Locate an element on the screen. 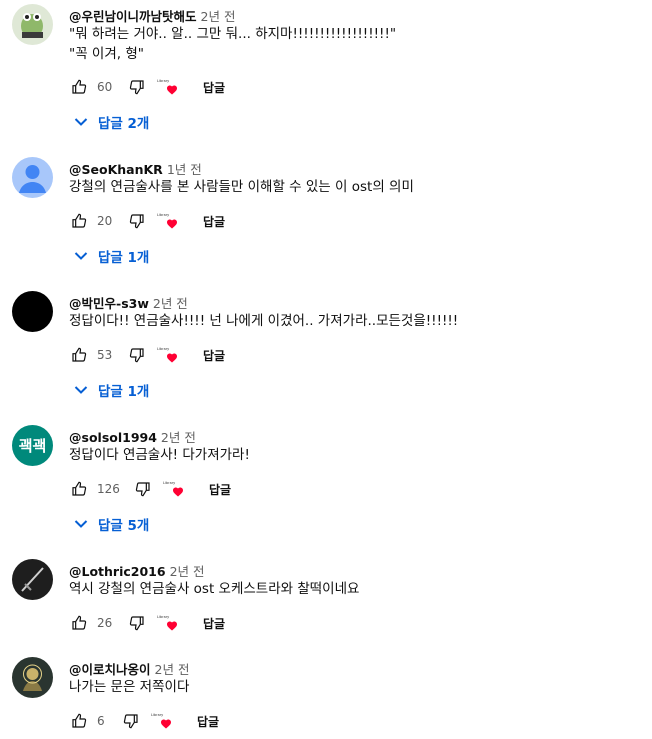 This screenshot has height=739, width=652. comment-author: @SeoKhanKR is located at coordinates (116, 169).